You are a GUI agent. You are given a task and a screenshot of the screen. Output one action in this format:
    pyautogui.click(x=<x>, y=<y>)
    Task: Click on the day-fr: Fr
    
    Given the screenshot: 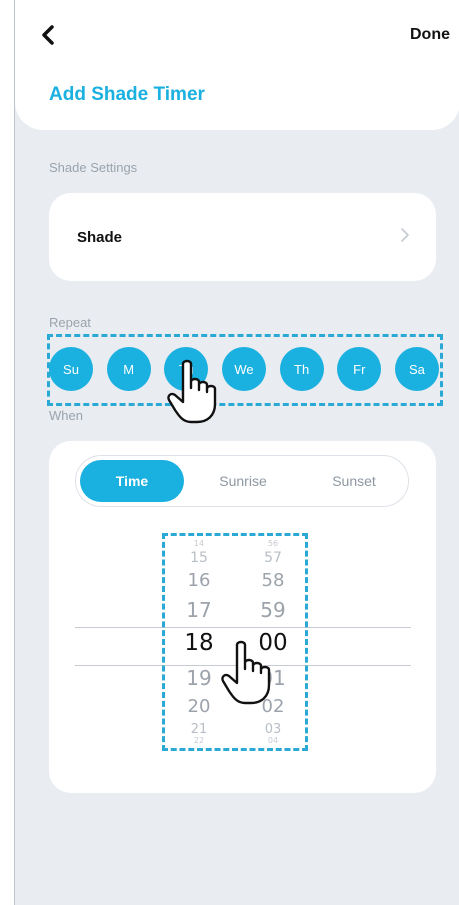 What is the action you would take?
    pyautogui.click(x=359, y=369)
    